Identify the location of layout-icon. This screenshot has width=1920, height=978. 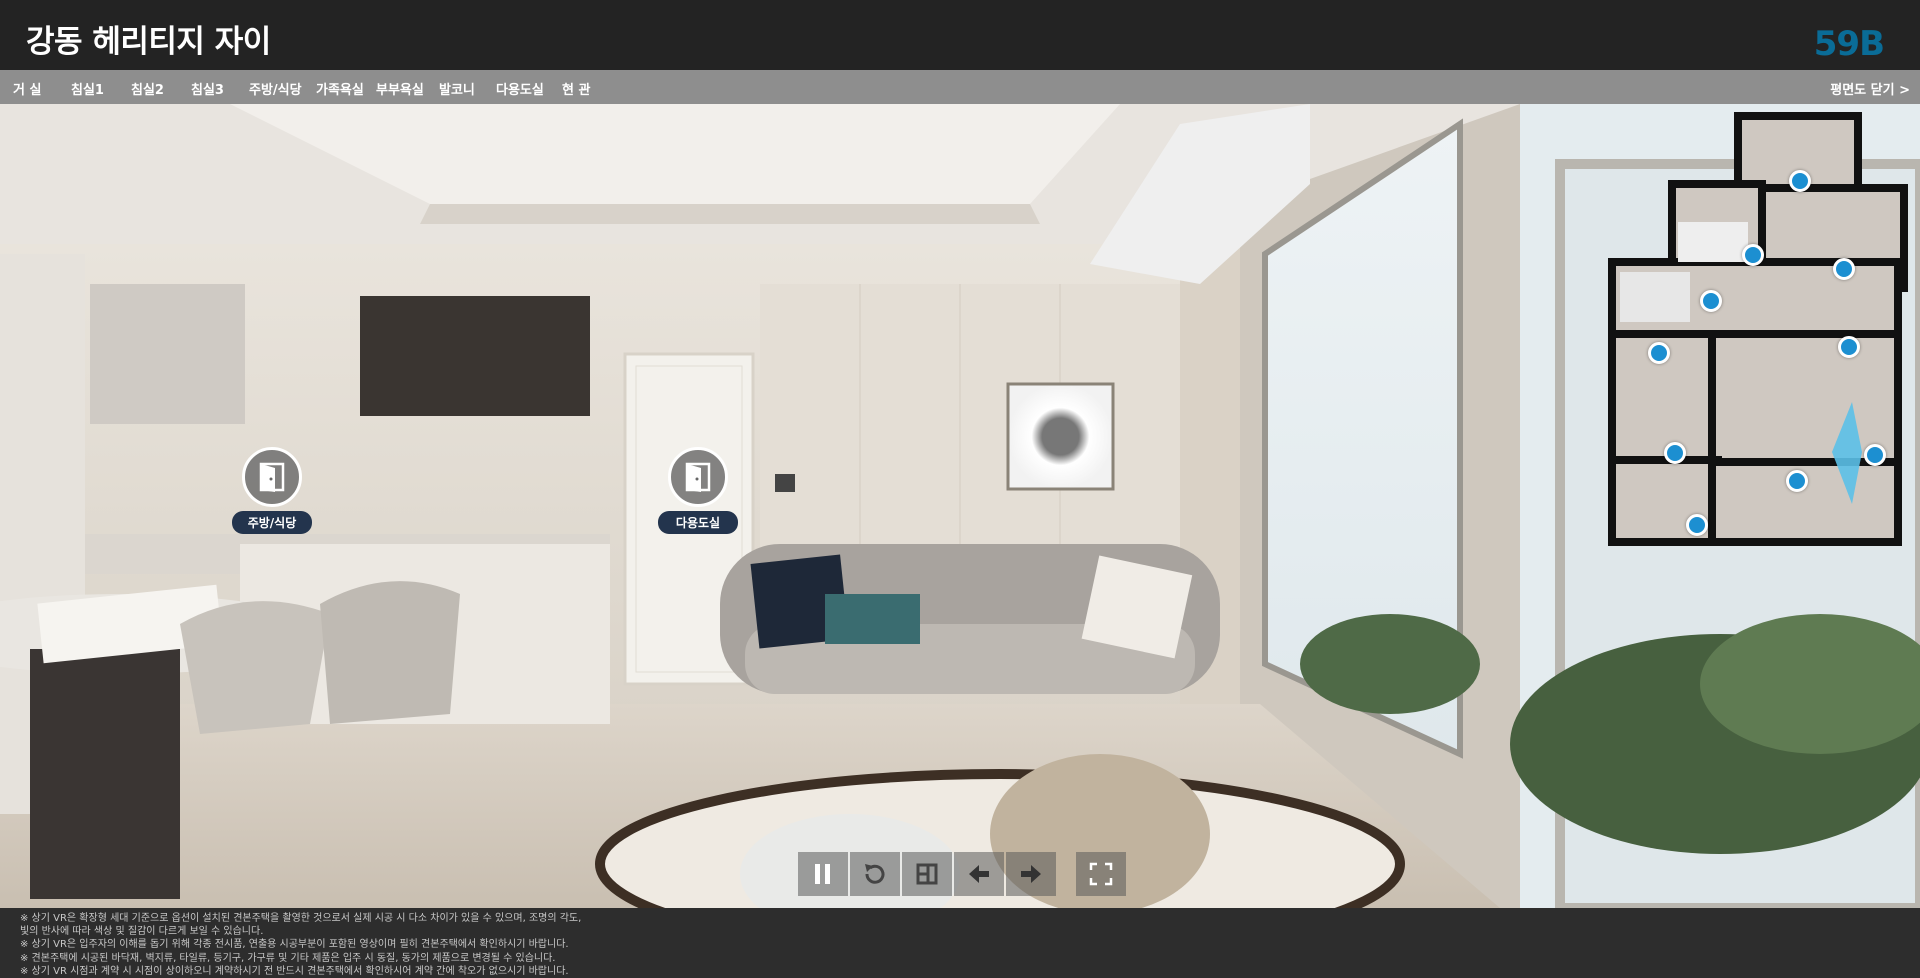
(927, 874).